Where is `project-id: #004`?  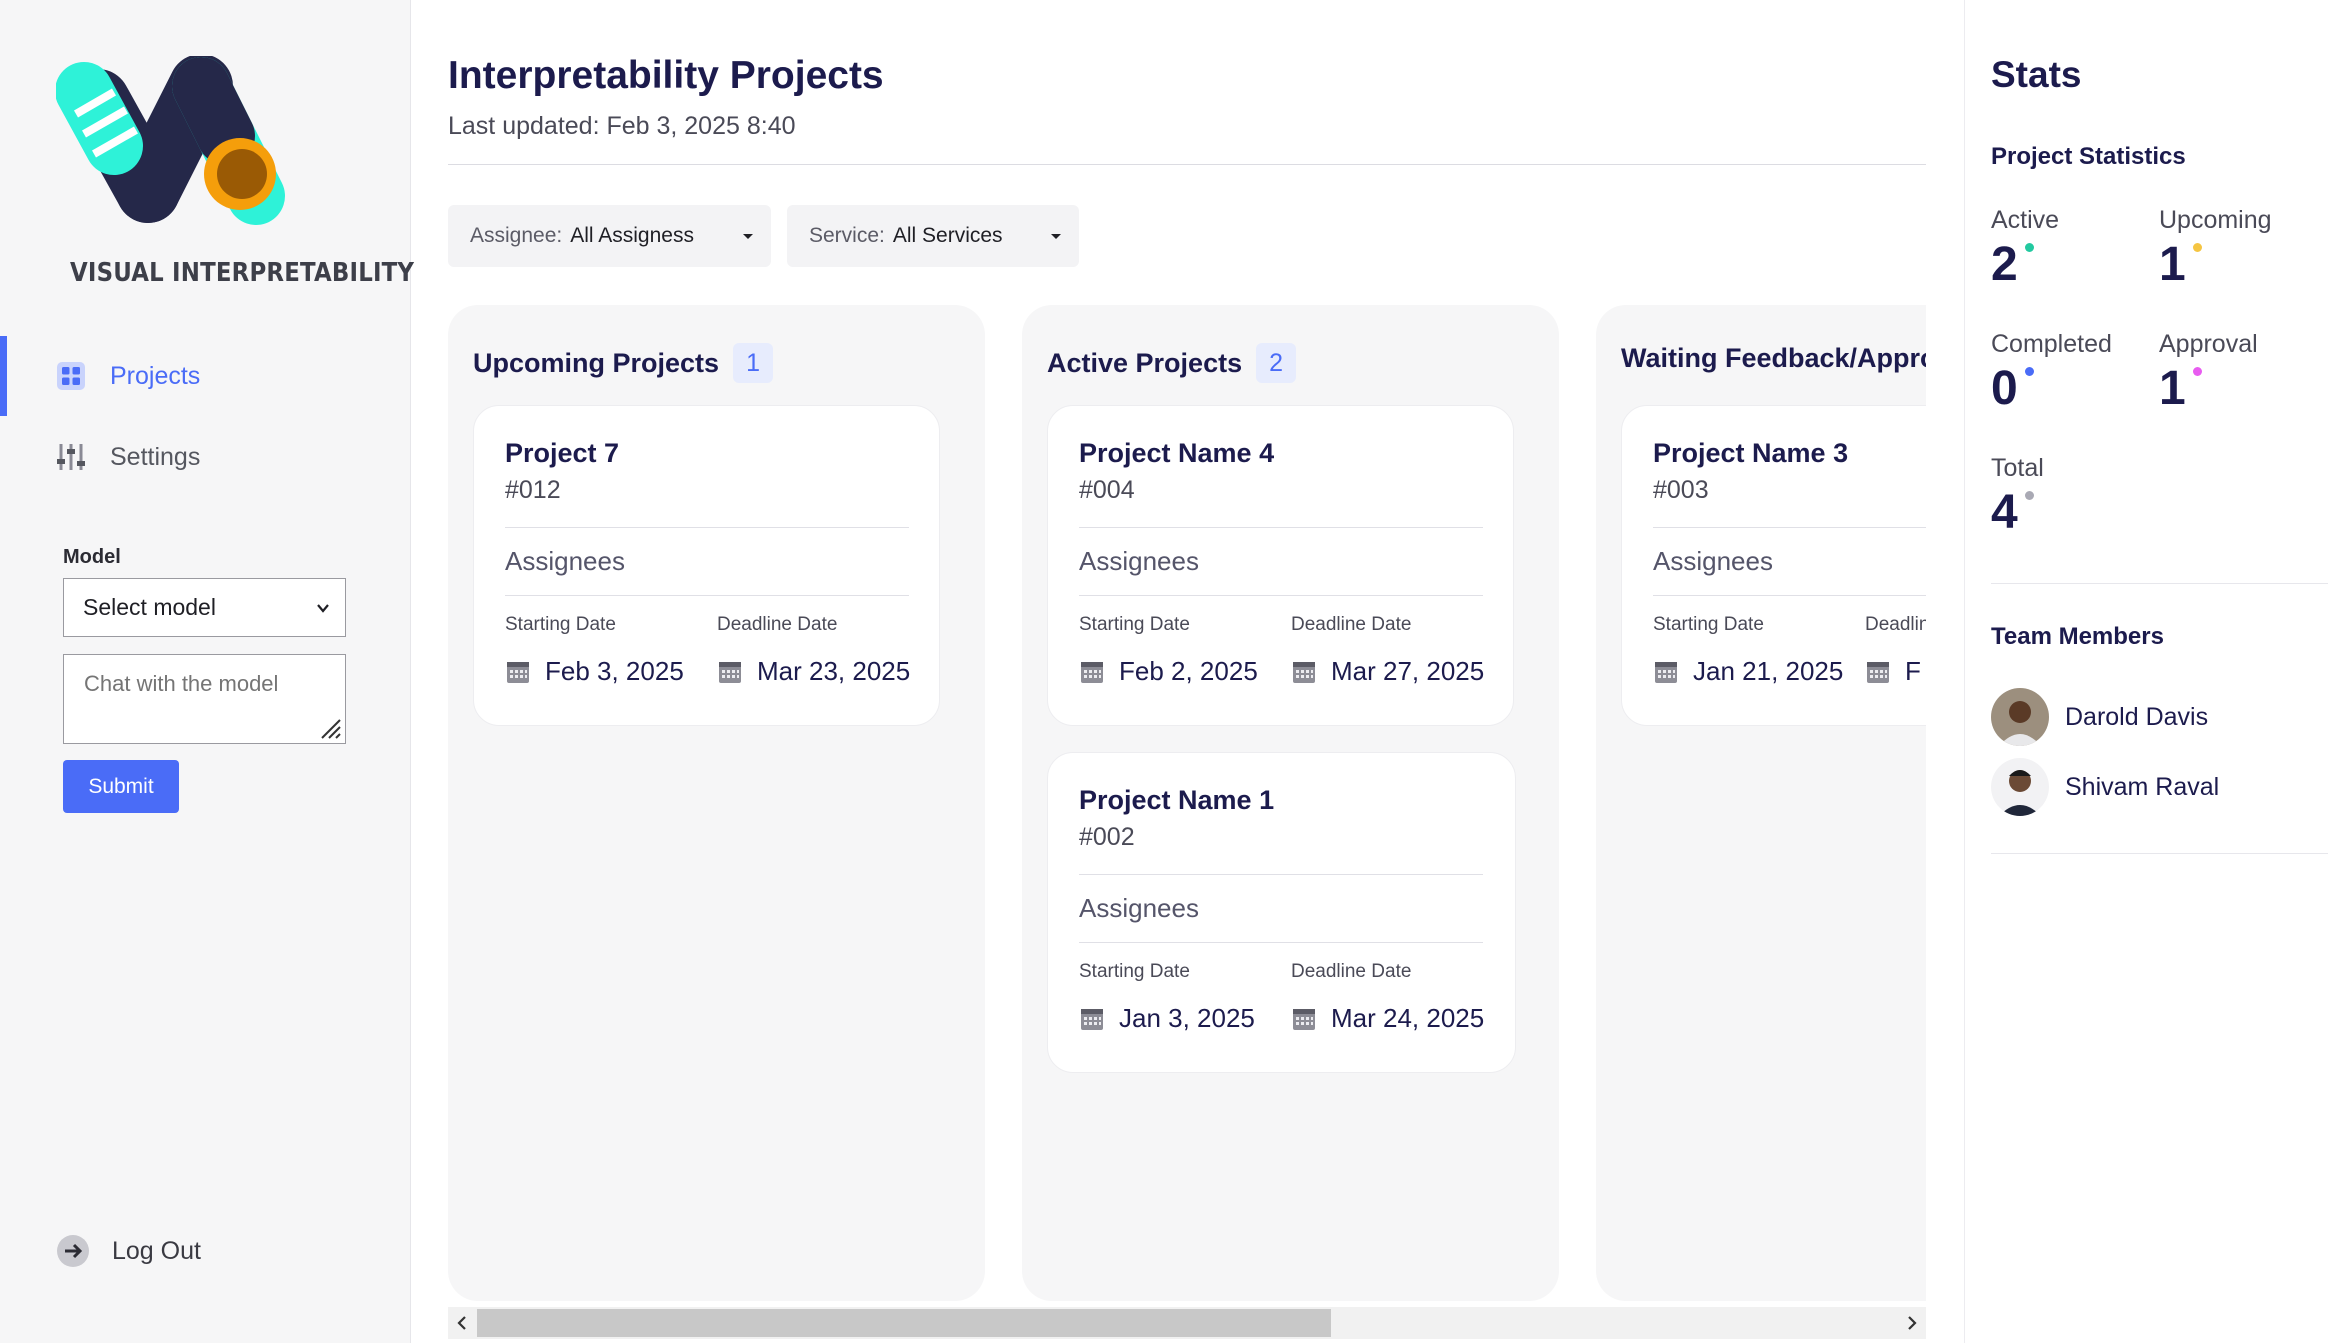 project-id: #004 is located at coordinates (1107, 490).